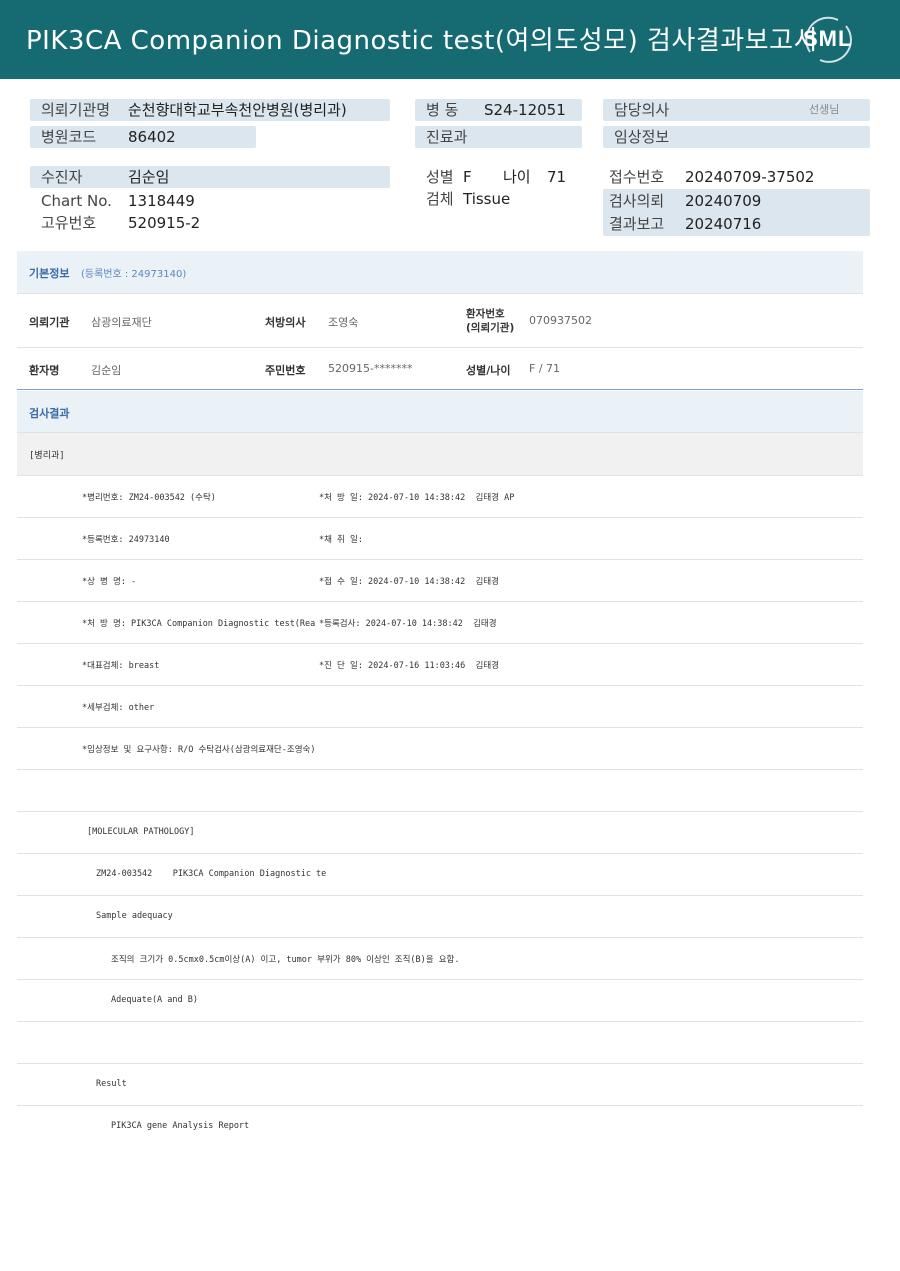 The height and width of the screenshot is (1271, 900). Describe the element at coordinates (408, 624) in the screenshot. I see `result-line-right: *등록검사: 2024-07-10 14:38:42 김태경` at that location.